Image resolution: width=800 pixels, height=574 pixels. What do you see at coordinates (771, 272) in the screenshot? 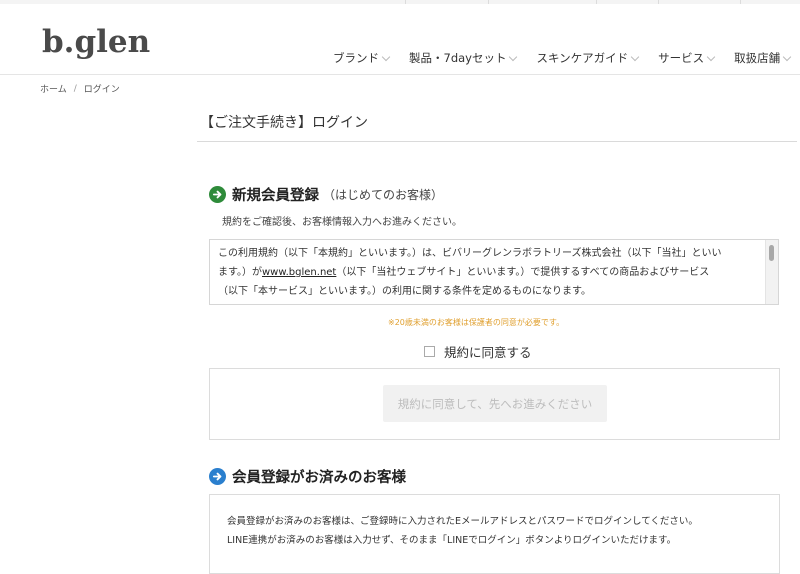
I see `terms-scrollbar` at bounding box center [771, 272].